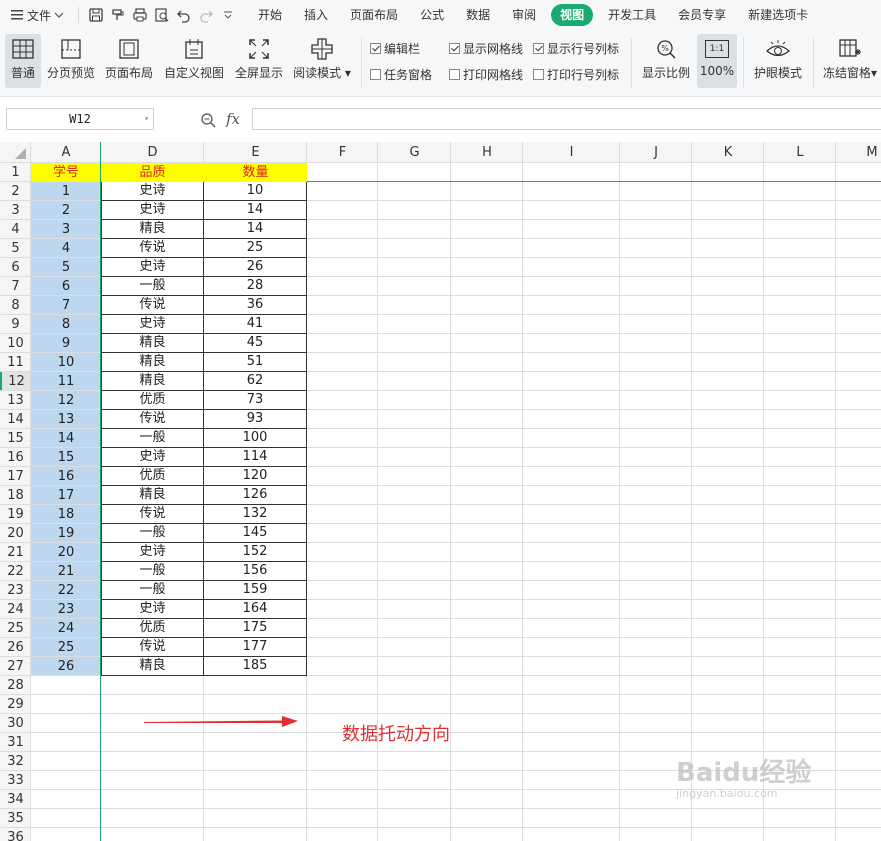 Image resolution: width=881 pixels, height=841 pixels. Describe the element at coordinates (66, 590) in the screenshot. I see `table-cell: 22` at that location.